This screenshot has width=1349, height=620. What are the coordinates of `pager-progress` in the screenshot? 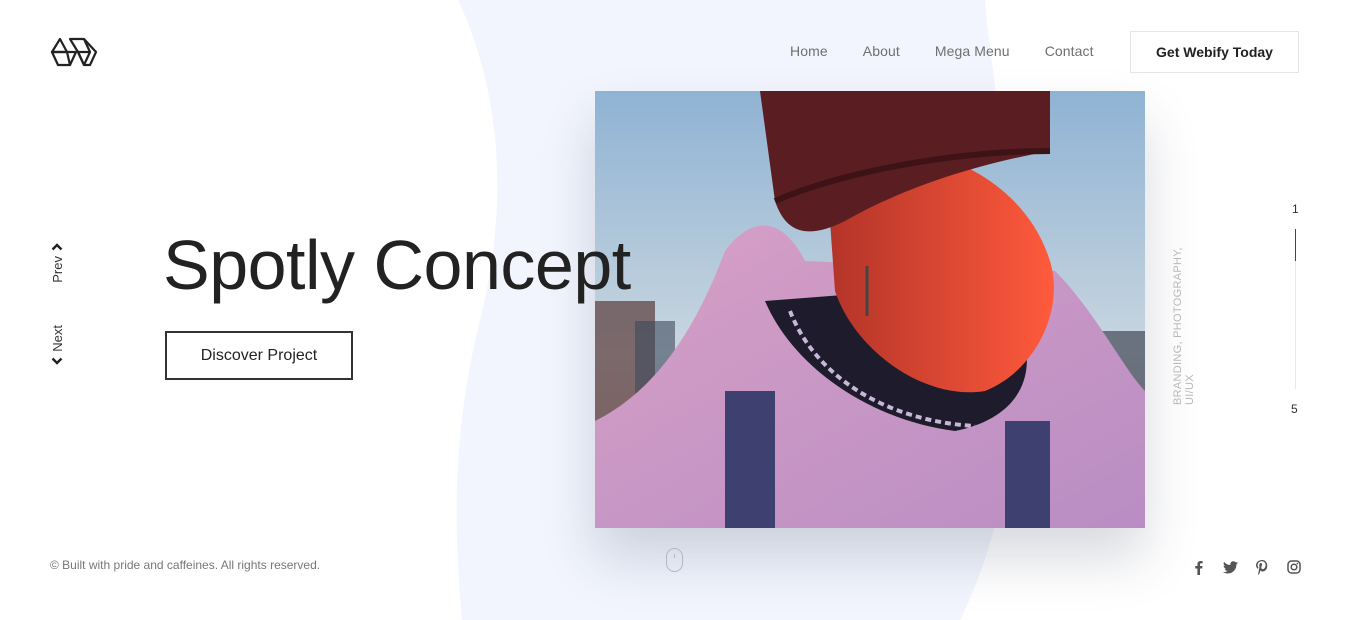 It's located at (1295, 245).